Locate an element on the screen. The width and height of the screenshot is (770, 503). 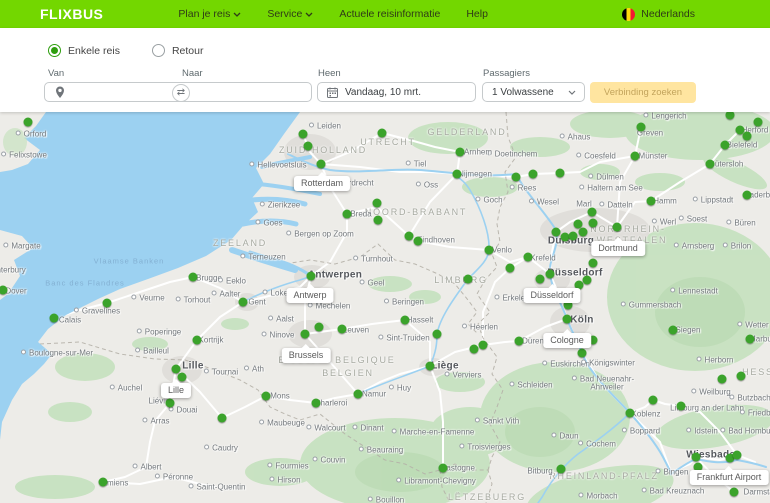
map-city-label: Breda is located at coordinates (361, 214).